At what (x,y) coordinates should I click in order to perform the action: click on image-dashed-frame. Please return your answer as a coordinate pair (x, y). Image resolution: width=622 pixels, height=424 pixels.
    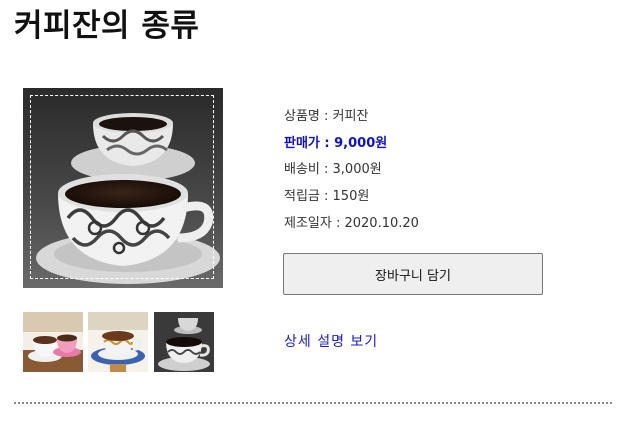
    Looking at the image, I should click on (122, 187).